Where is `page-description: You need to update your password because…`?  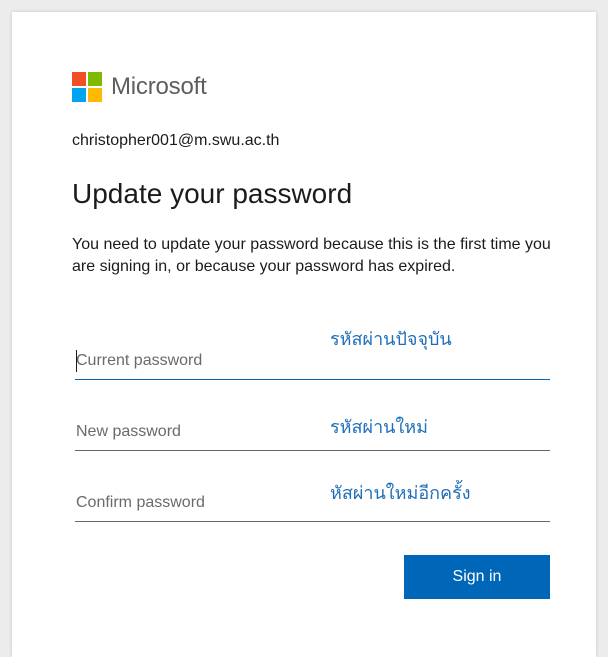
page-description: You need to update your password because… is located at coordinates (311, 255).